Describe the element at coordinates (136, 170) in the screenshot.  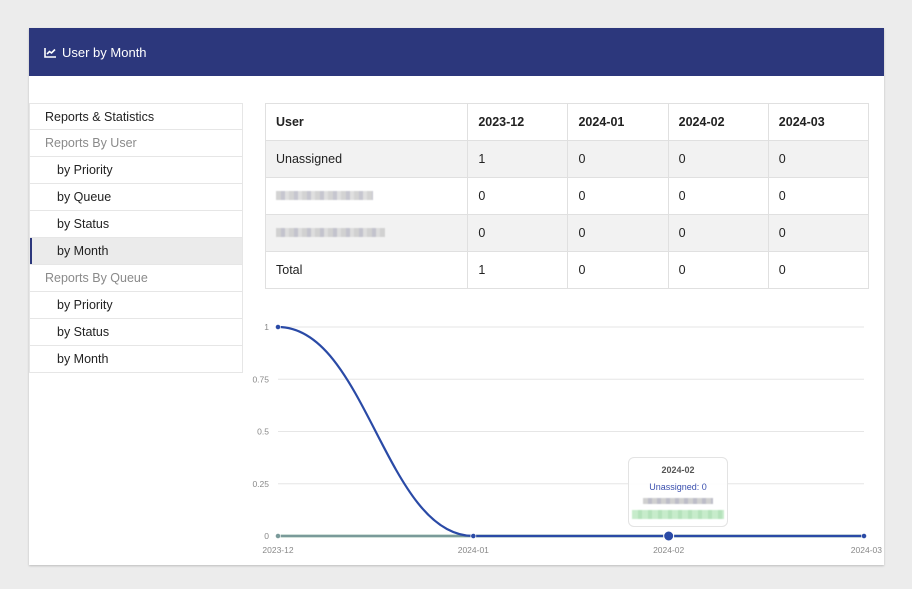
I see `sidebar-item-user-by-priority: by Priority` at that location.